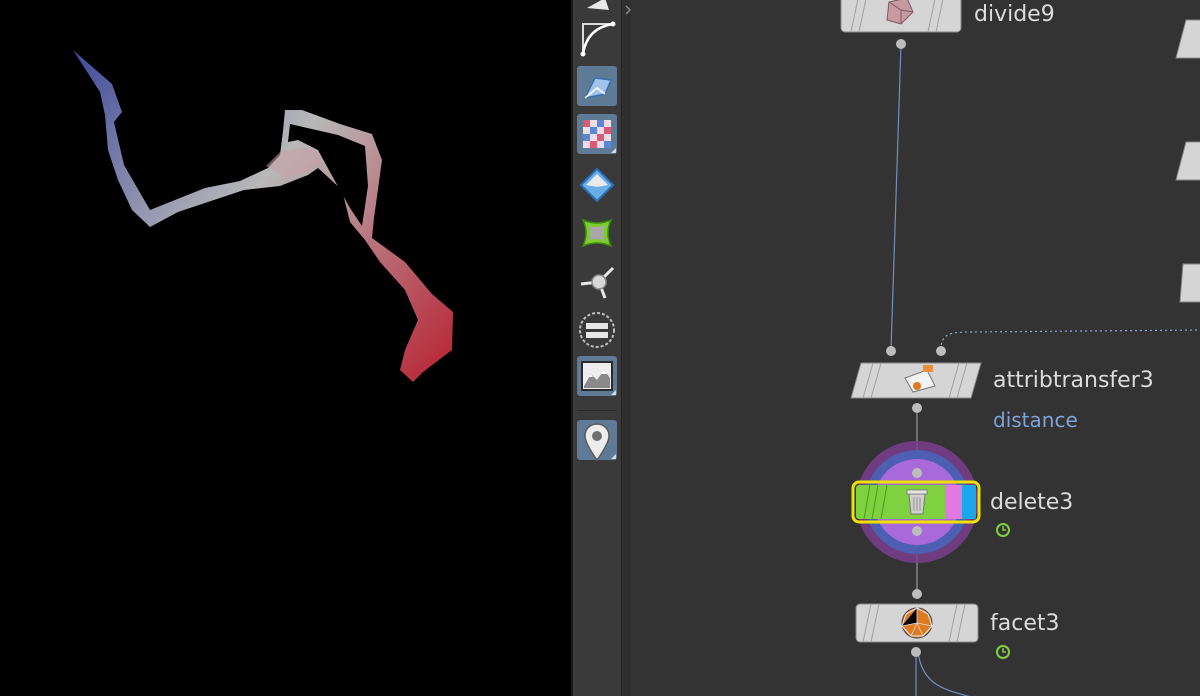  What do you see at coordinates (597, 410) in the screenshot?
I see `shelf-separator` at bounding box center [597, 410].